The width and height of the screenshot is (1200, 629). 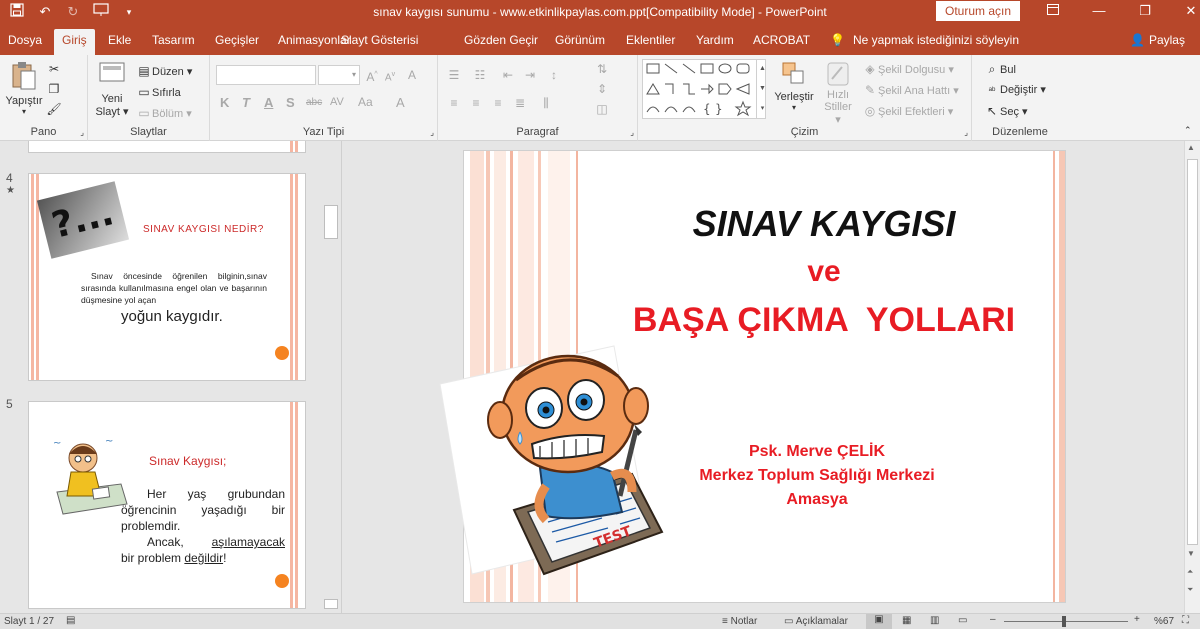 What do you see at coordinates (907, 111) in the screenshot?
I see `shape-effects-button: ◎ Şekil Efektleri ▾` at bounding box center [907, 111].